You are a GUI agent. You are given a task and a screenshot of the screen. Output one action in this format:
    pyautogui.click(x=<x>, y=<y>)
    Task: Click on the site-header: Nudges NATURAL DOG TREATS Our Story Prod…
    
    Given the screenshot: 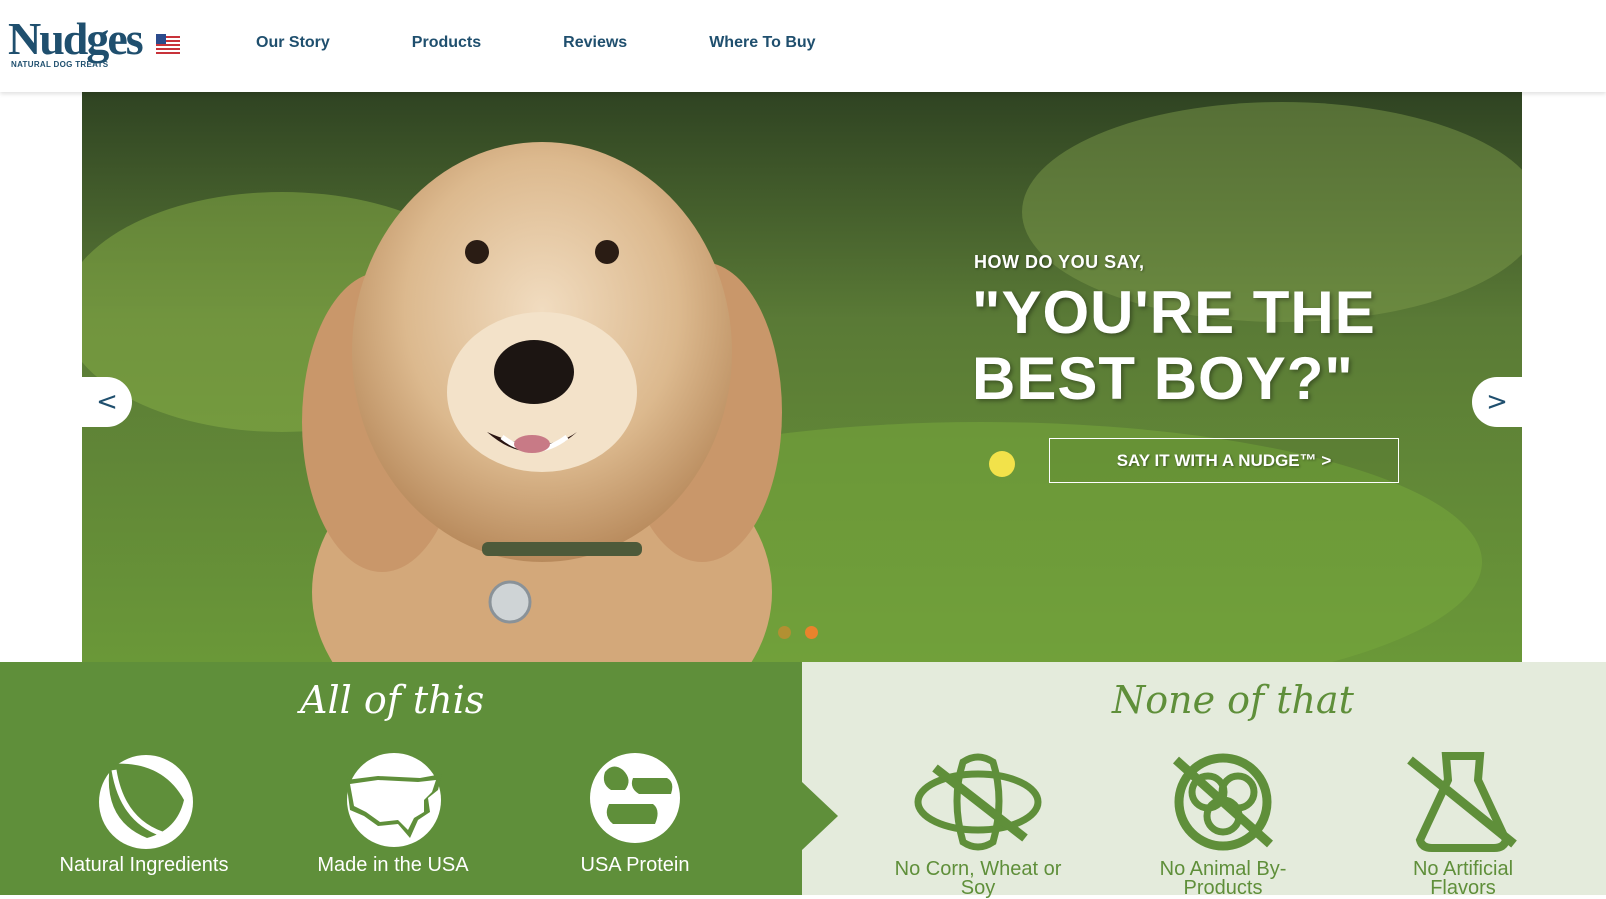 What is the action you would take?
    pyautogui.click(x=803, y=46)
    